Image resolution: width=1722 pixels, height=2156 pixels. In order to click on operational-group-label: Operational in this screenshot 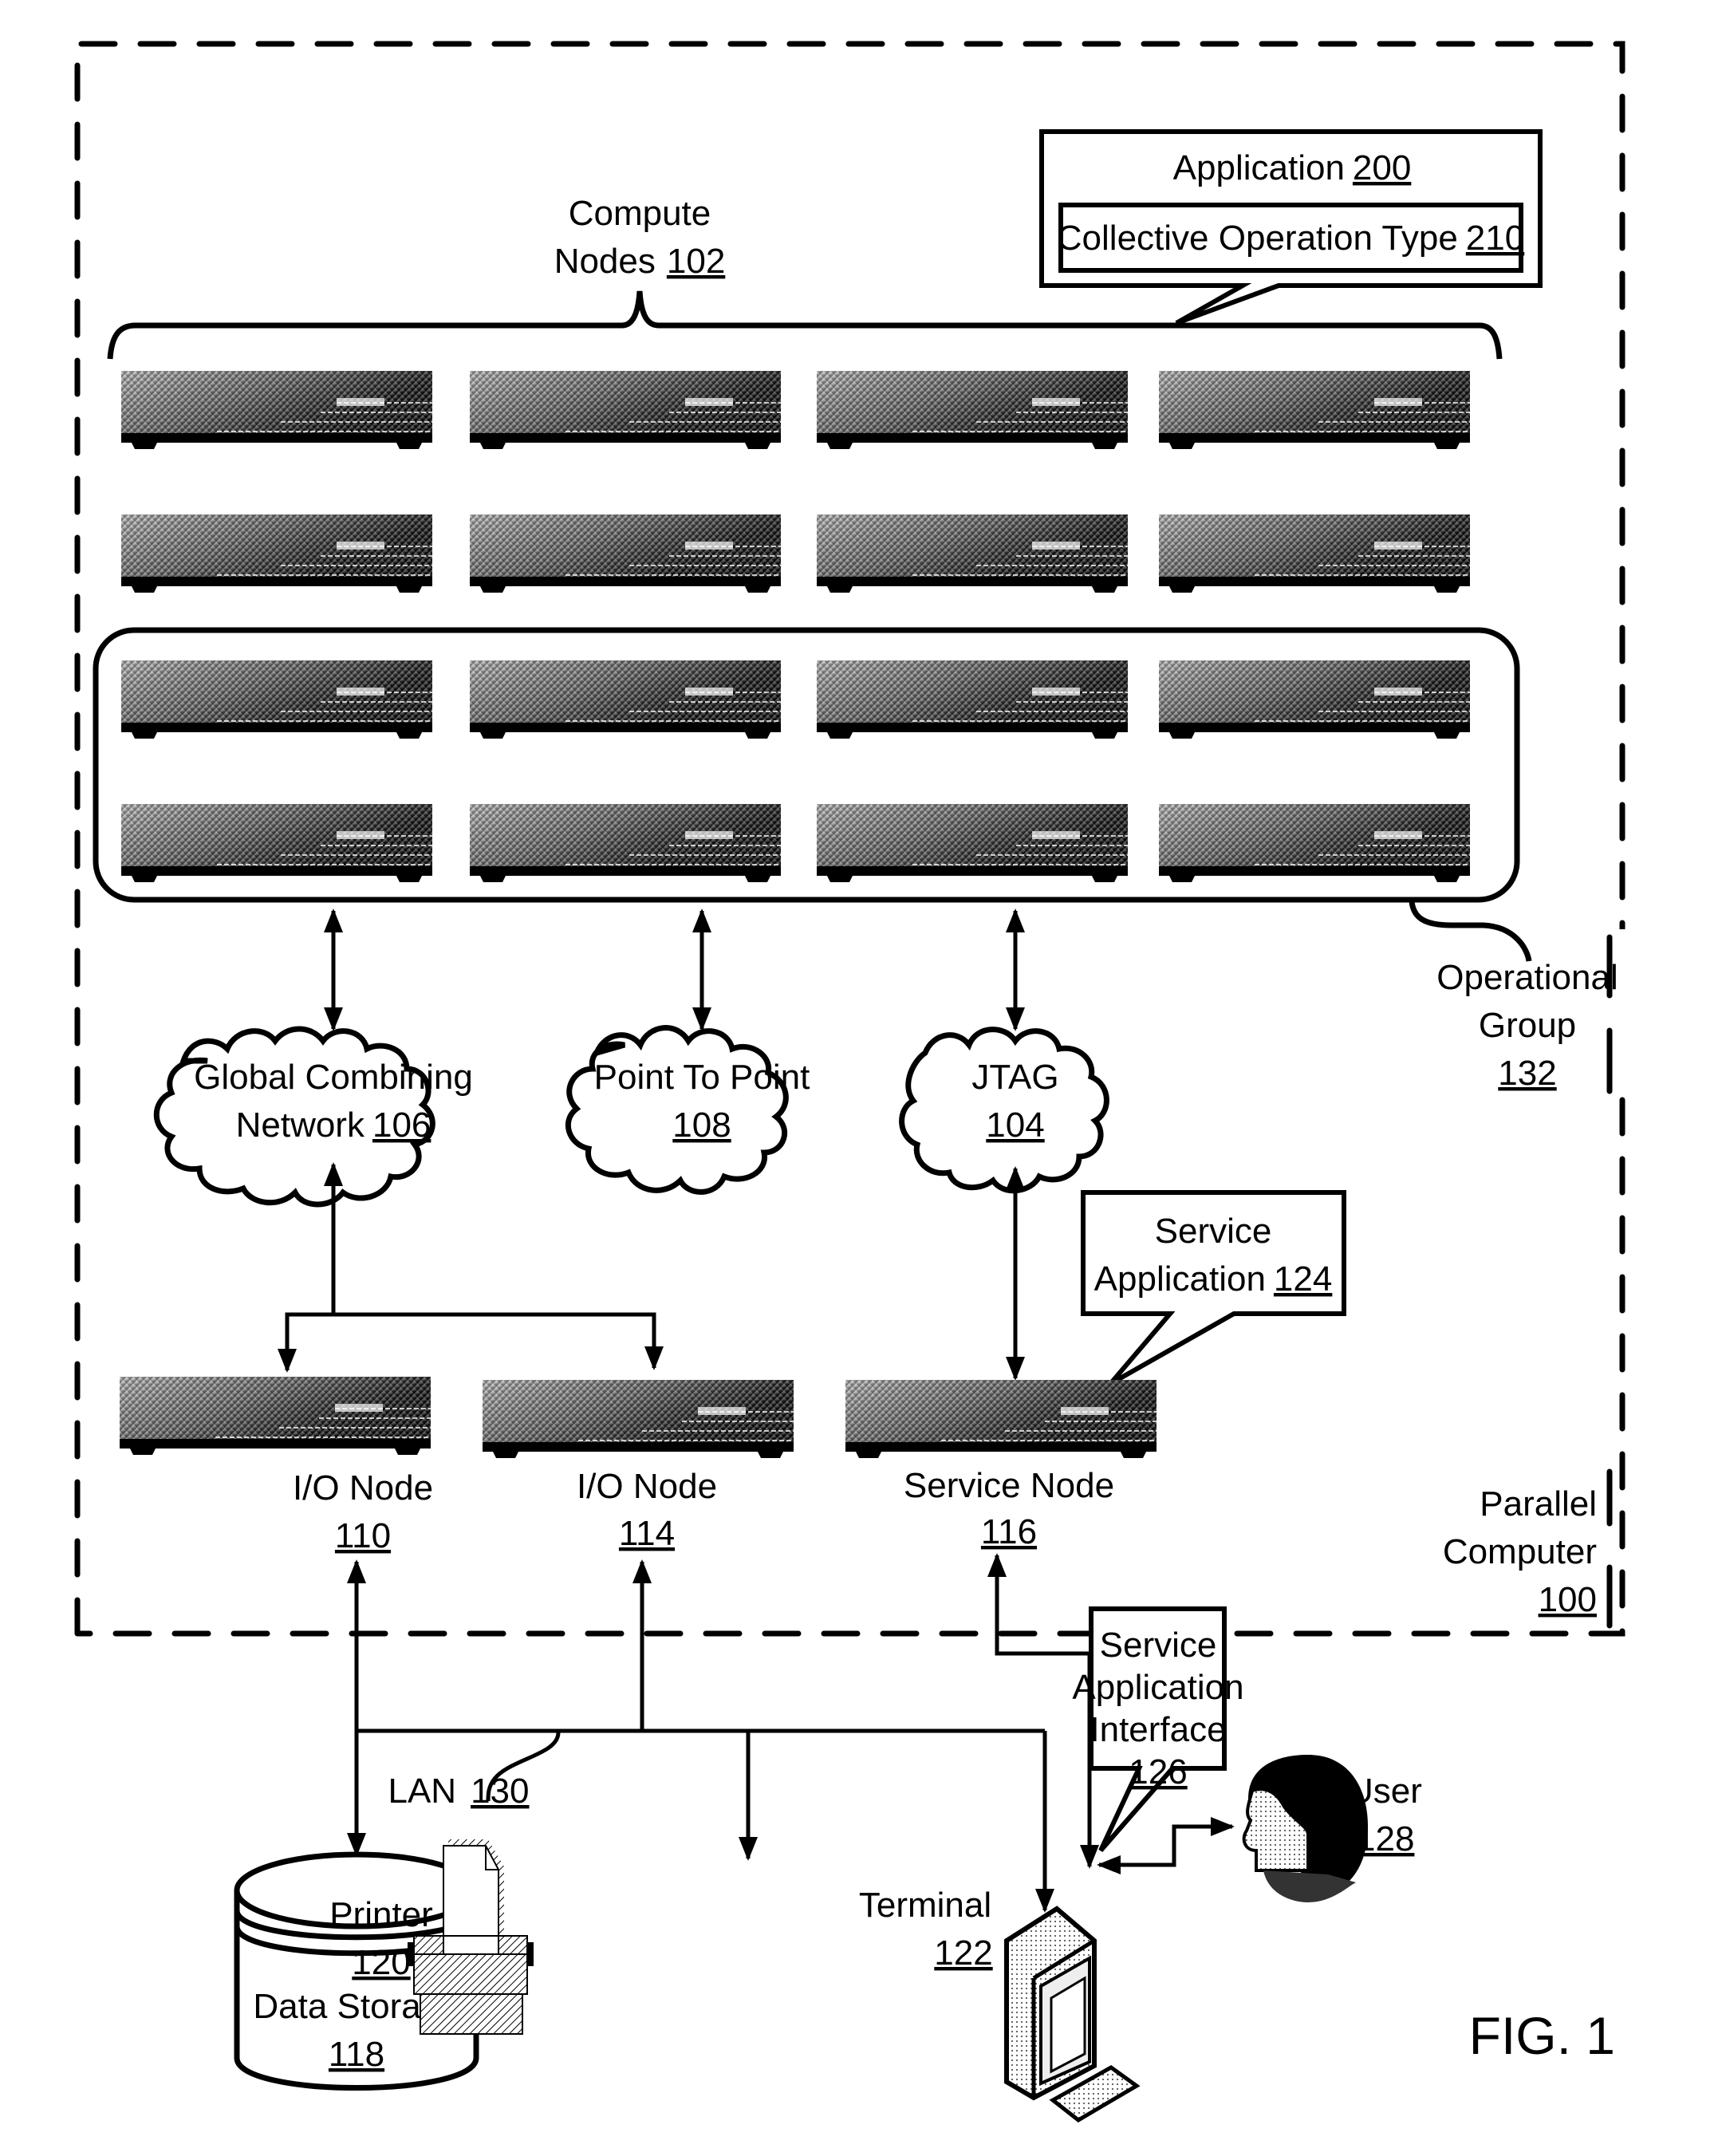, I will do `click(1527, 978)`.